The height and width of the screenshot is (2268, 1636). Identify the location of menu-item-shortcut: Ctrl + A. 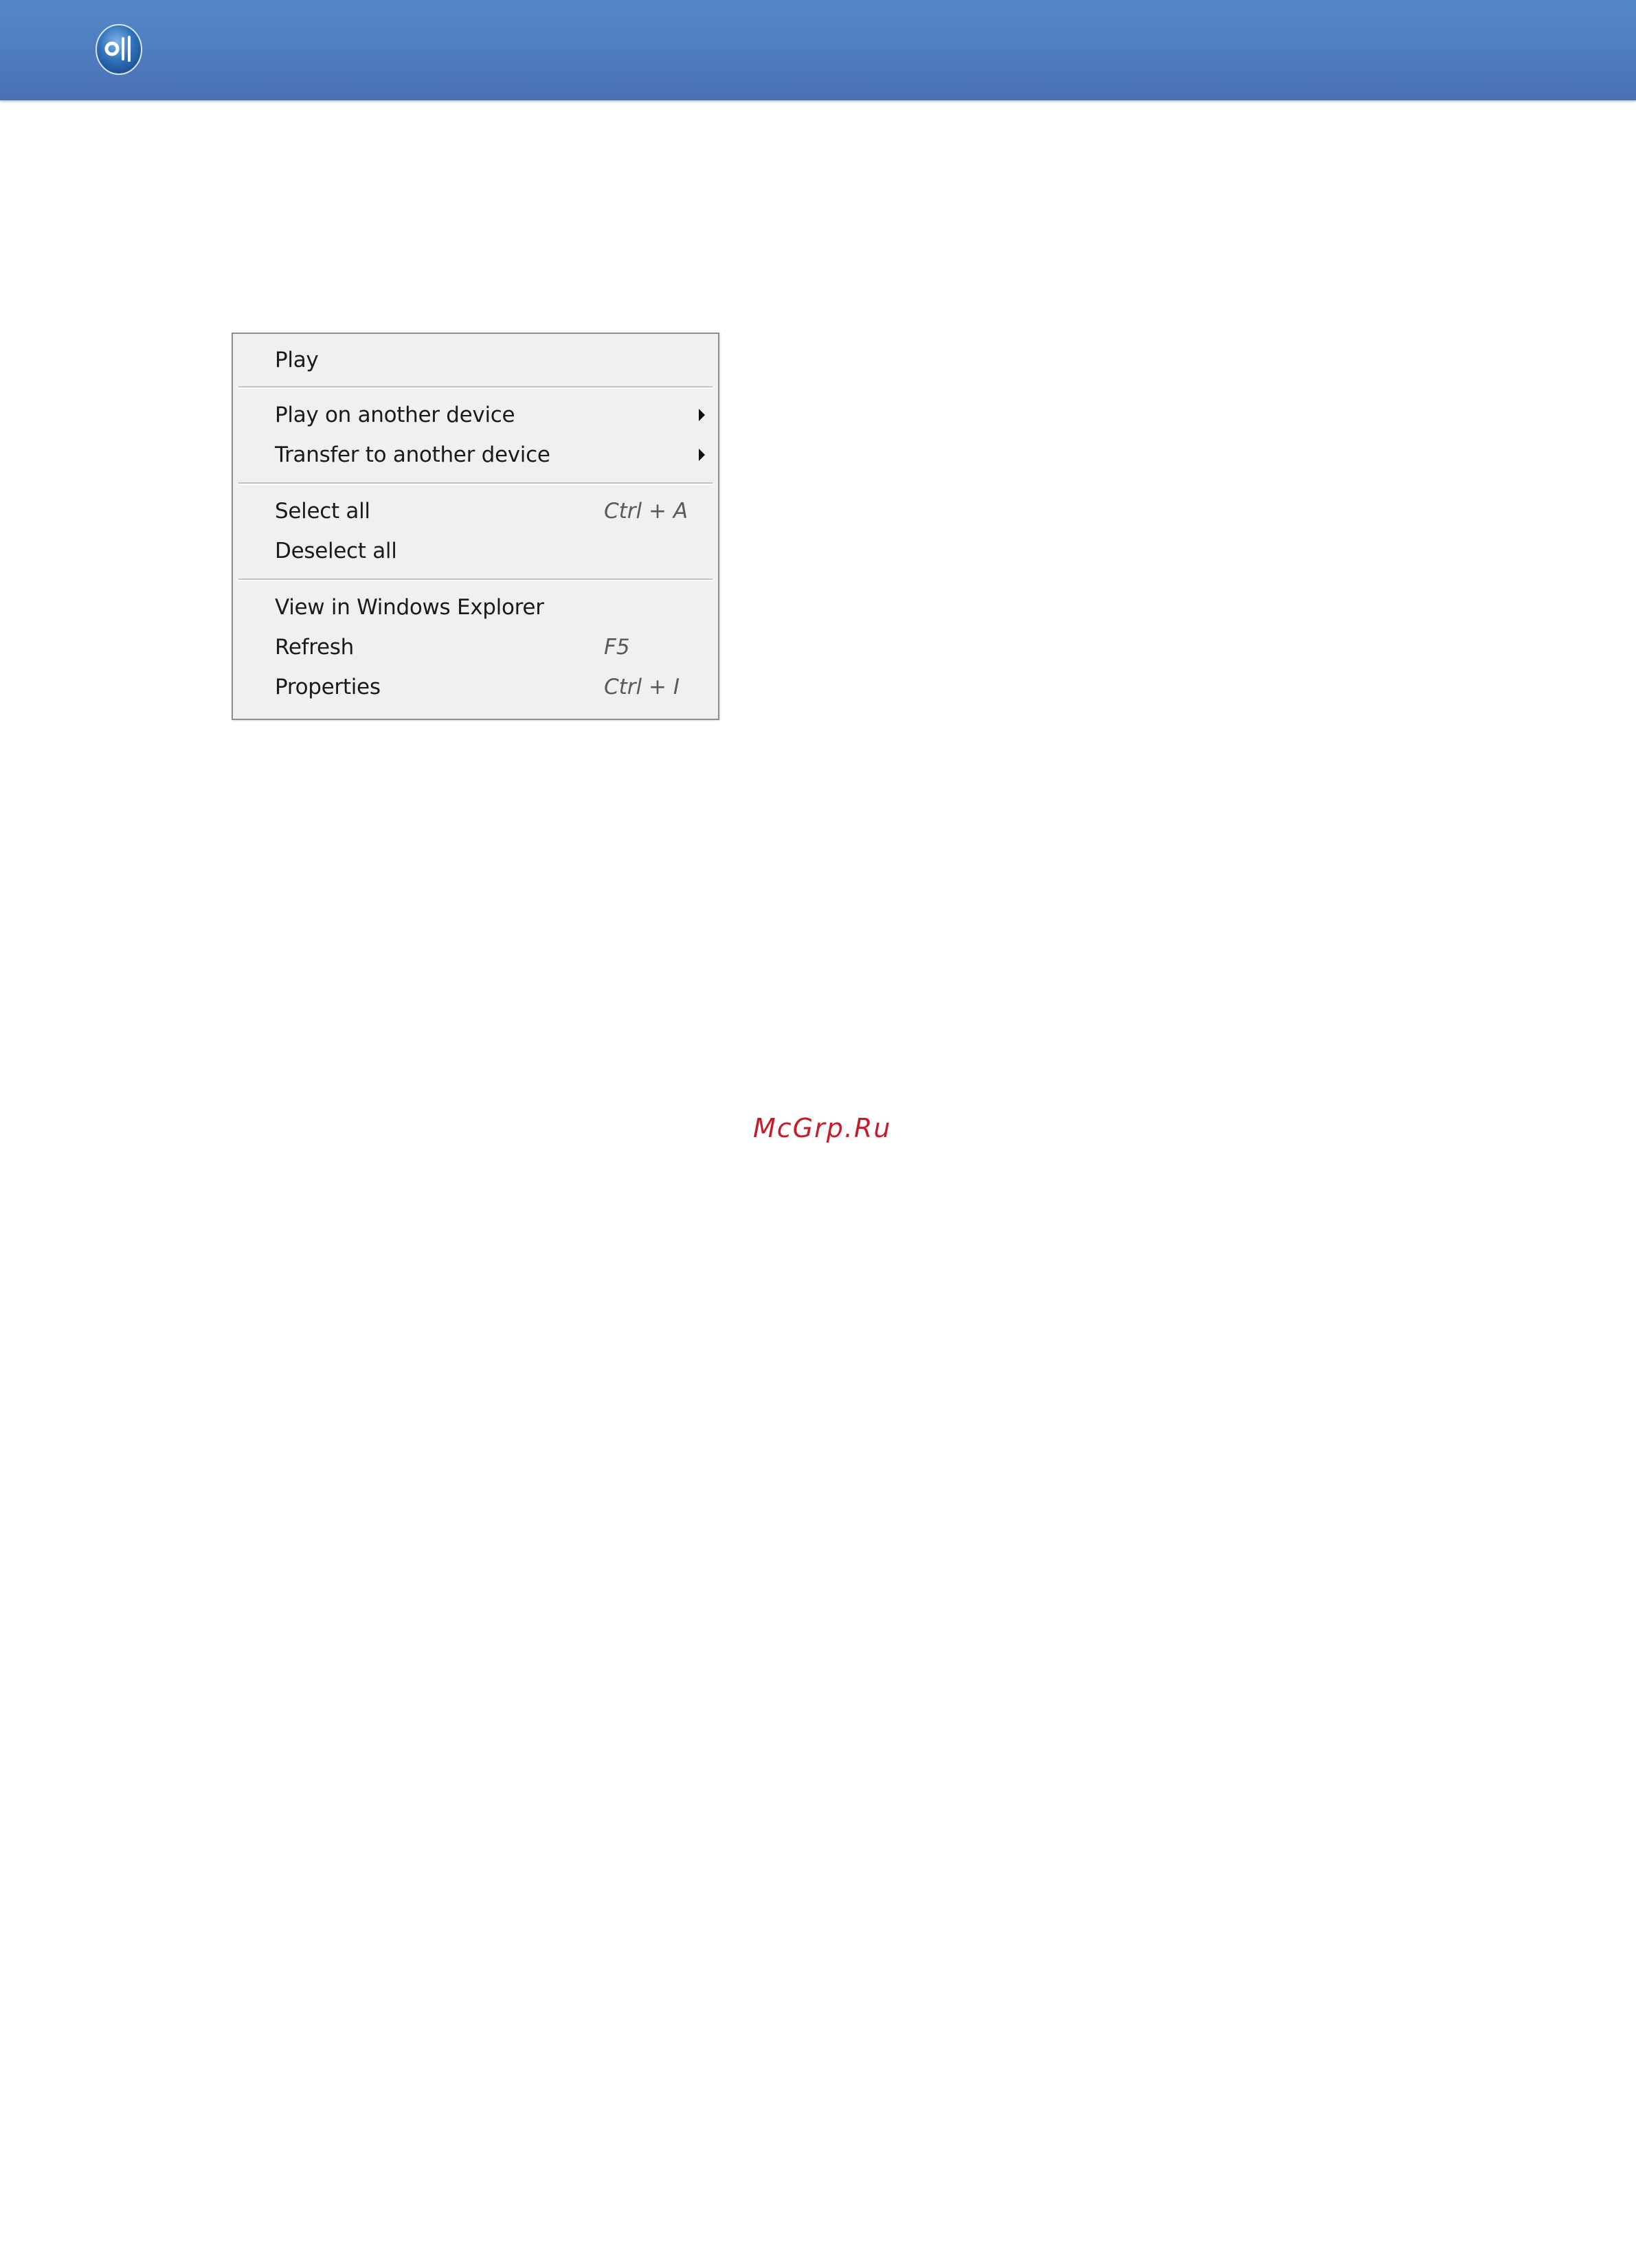
(646, 511).